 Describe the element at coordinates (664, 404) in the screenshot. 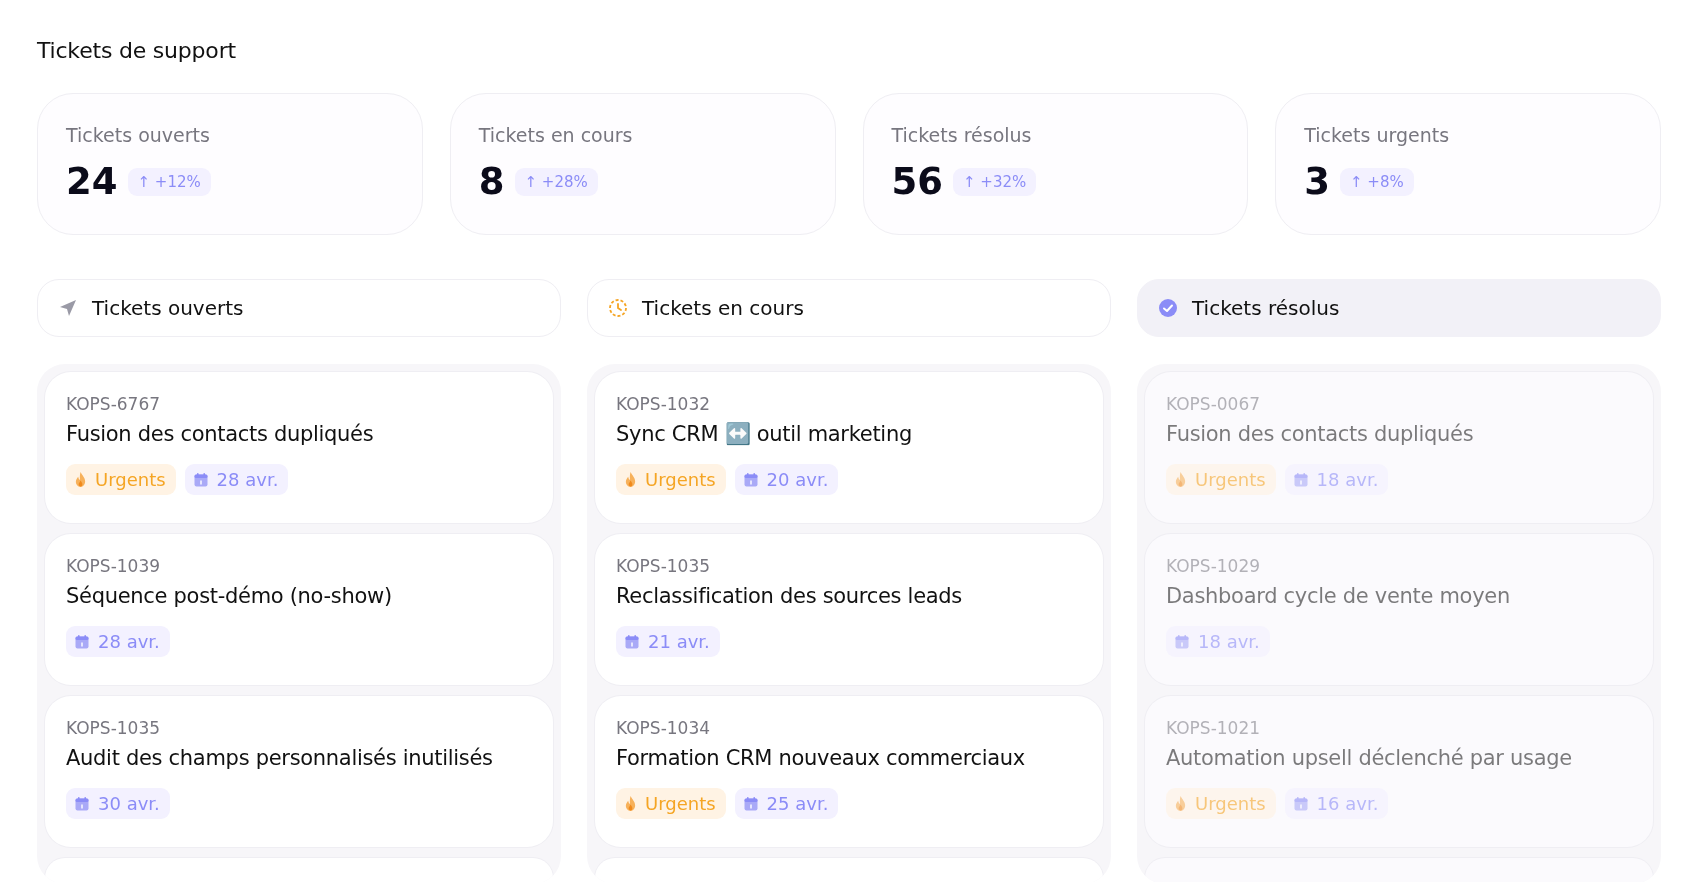

I see `ticket-id: KOPS-1032` at that location.